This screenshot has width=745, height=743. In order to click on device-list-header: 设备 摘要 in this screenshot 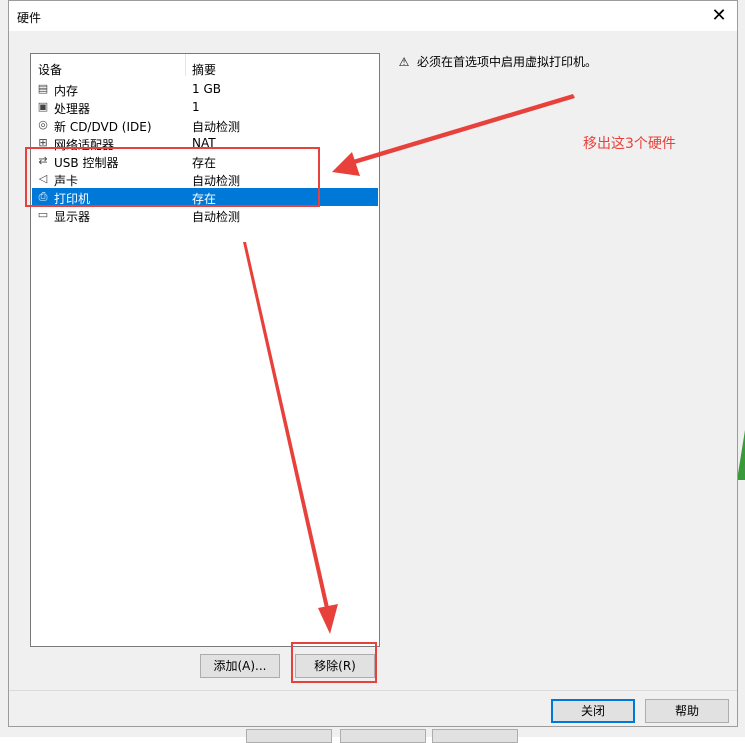, I will do `click(205, 66)`.